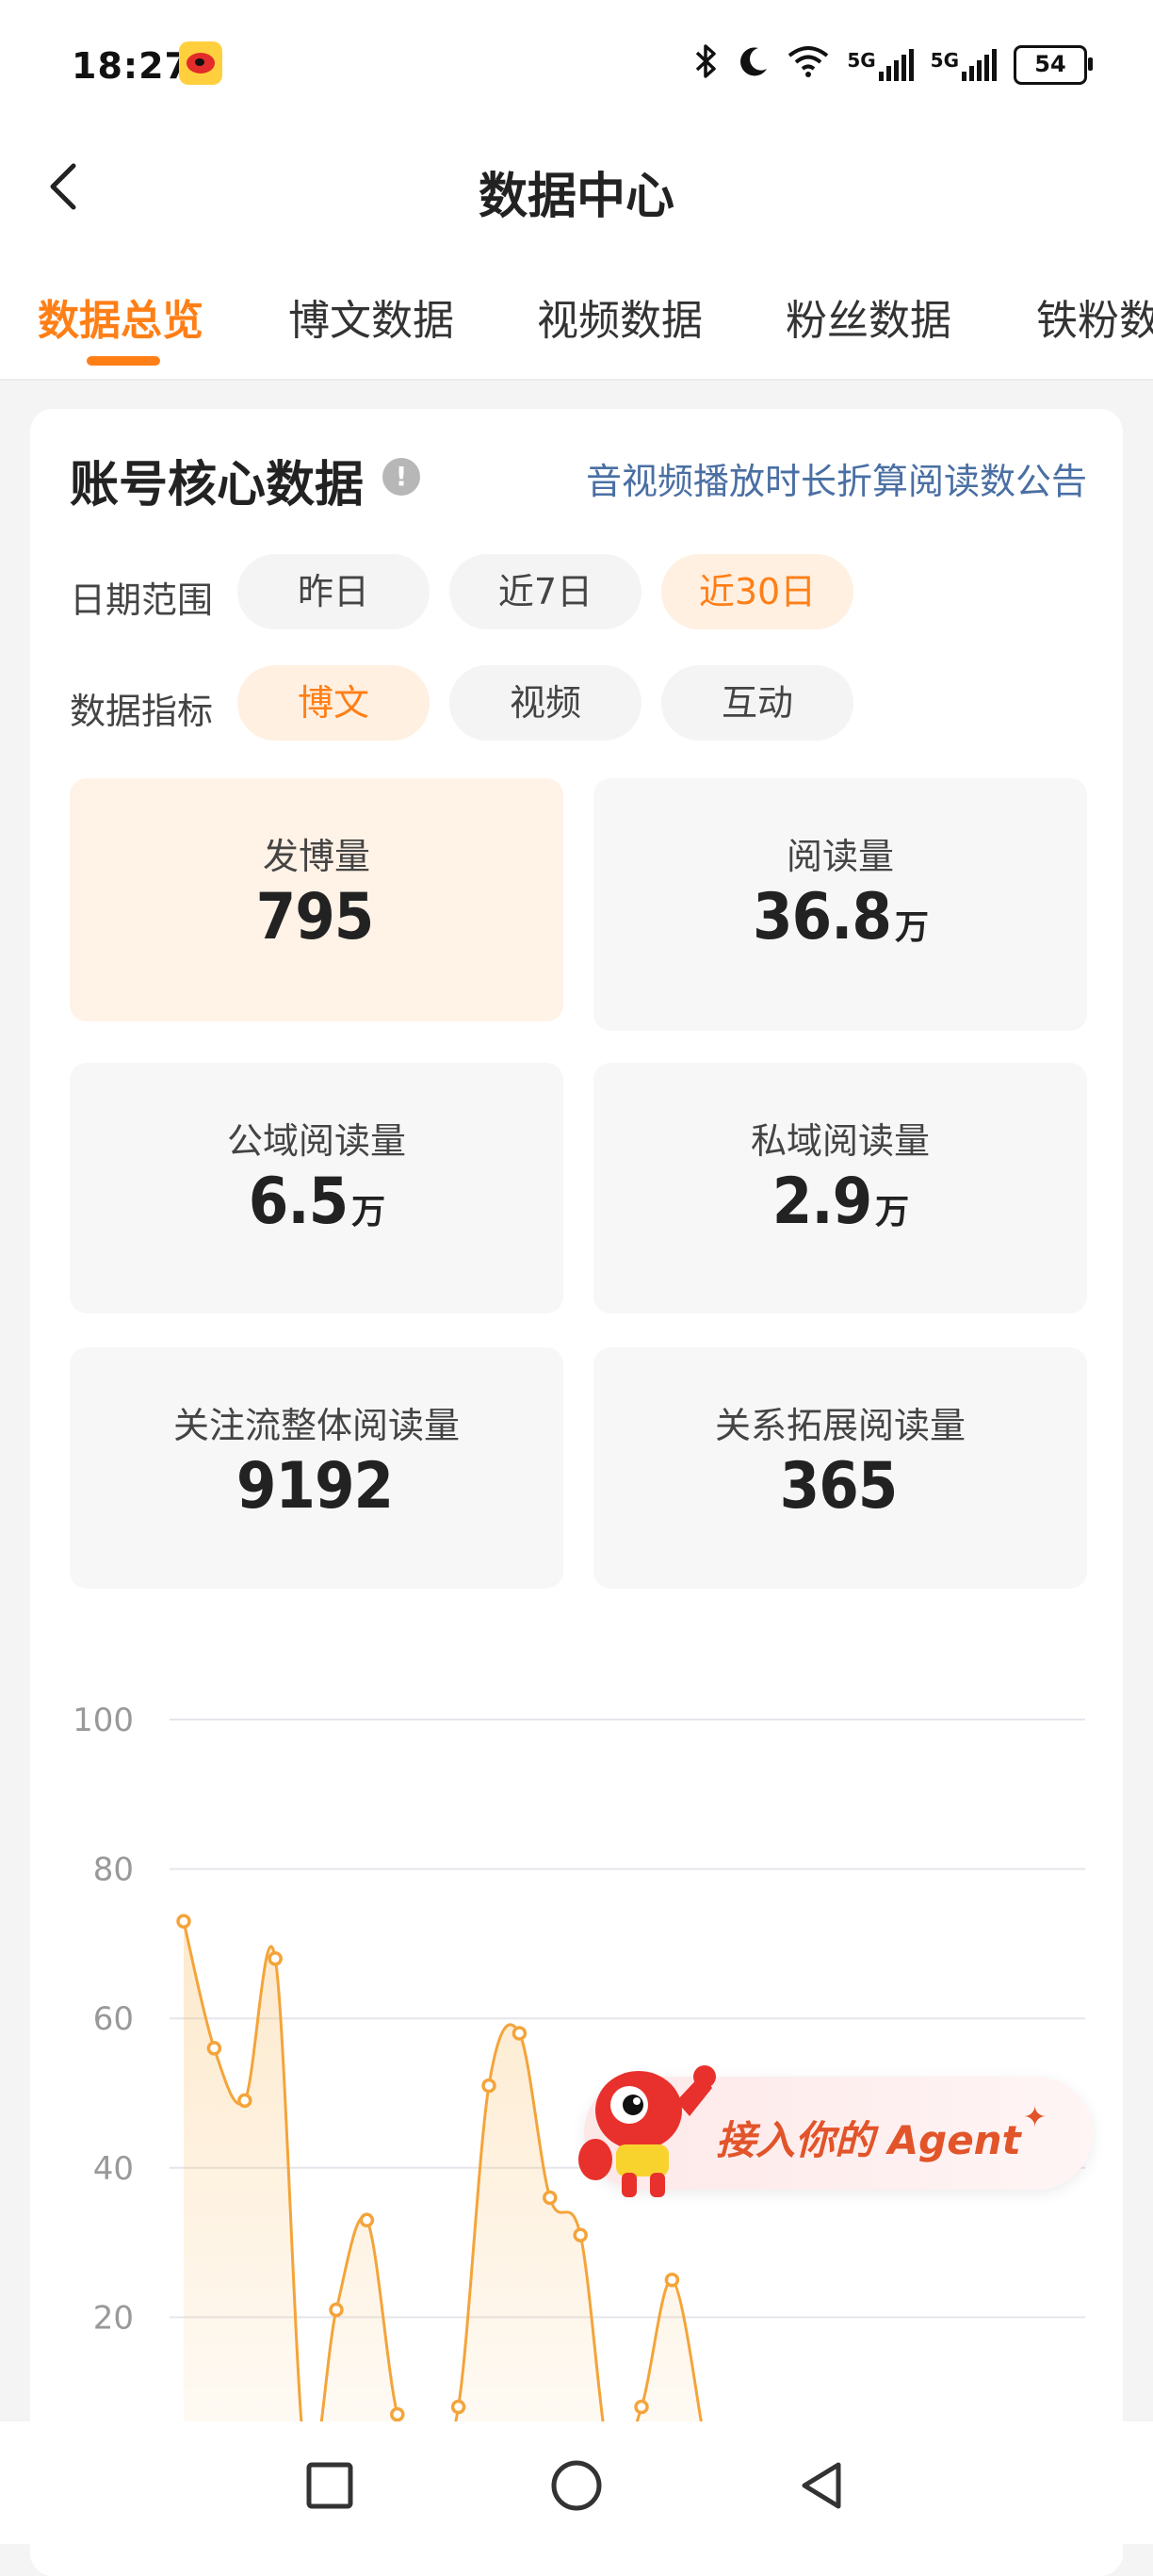 Image resolution: width=1153 pixels, height=2576 pixels. Describe the element at coordinates (217, 485) in the screenshot. I see `card-title: 账号核心数据` at that location.